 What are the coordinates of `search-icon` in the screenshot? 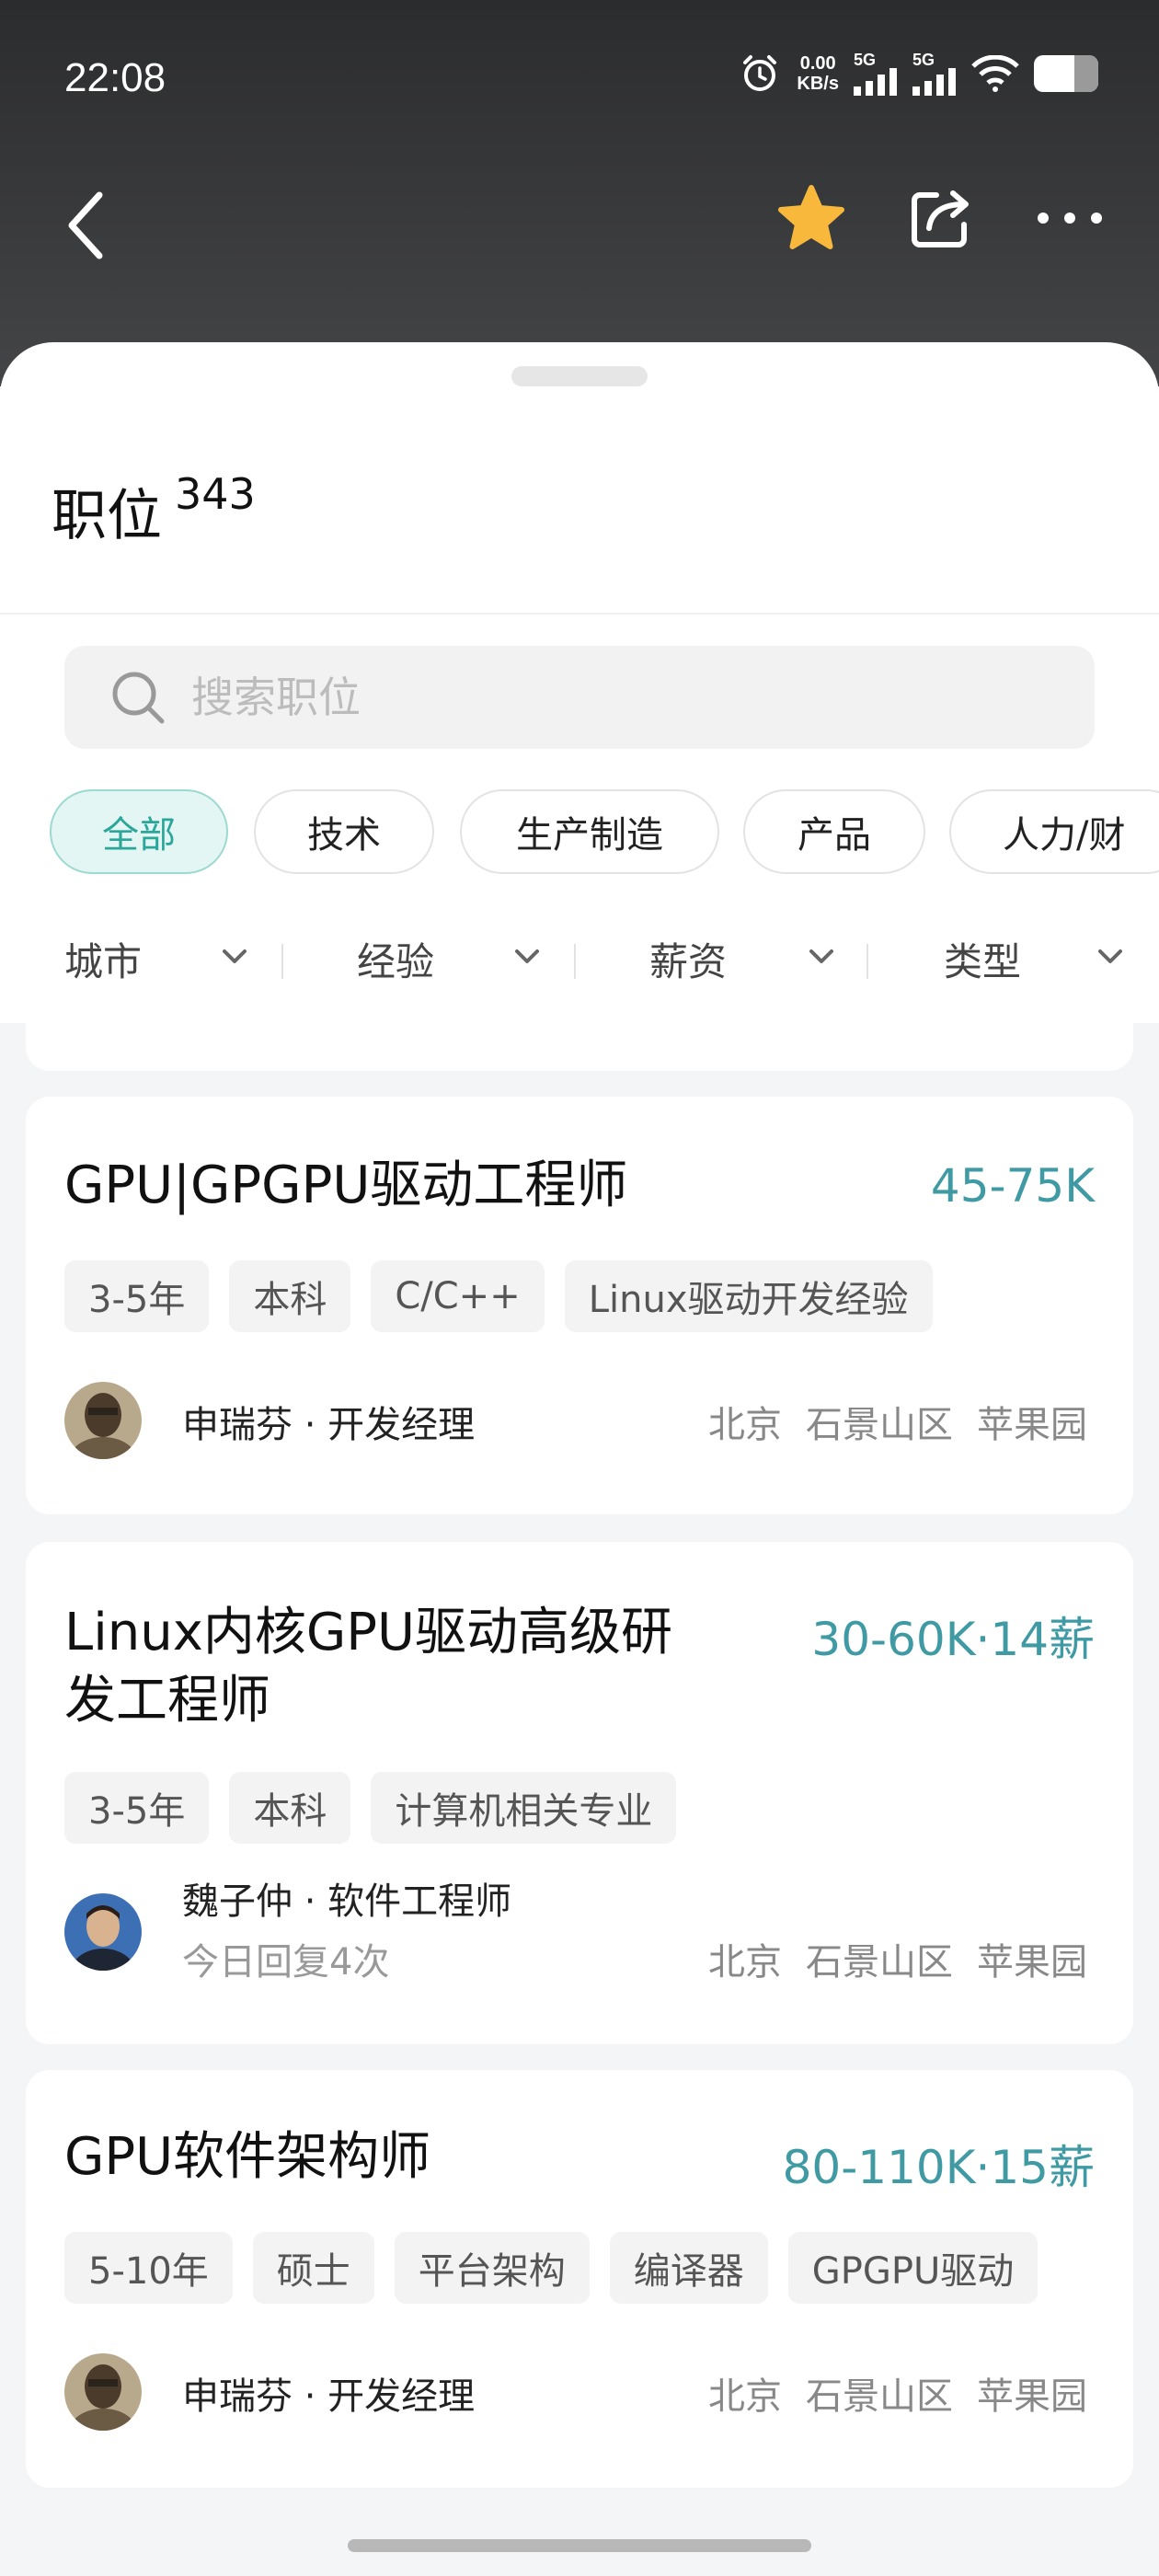 It's located at (138, 698).